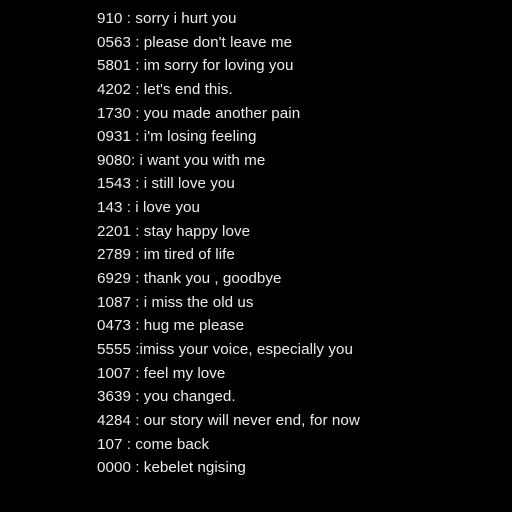  I want to click on list-item: 1087 : i miss the old us, so click(175, 302).